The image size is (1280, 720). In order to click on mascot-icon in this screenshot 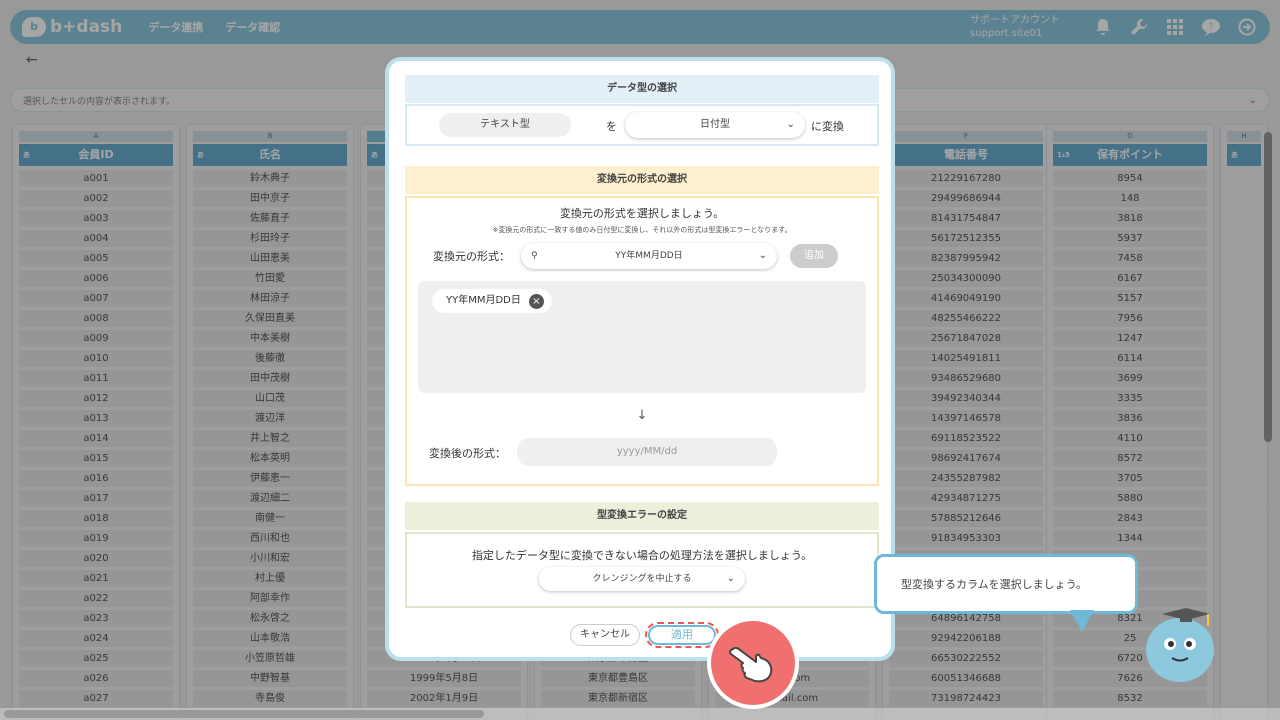, I will do `click(1182, 644)`.